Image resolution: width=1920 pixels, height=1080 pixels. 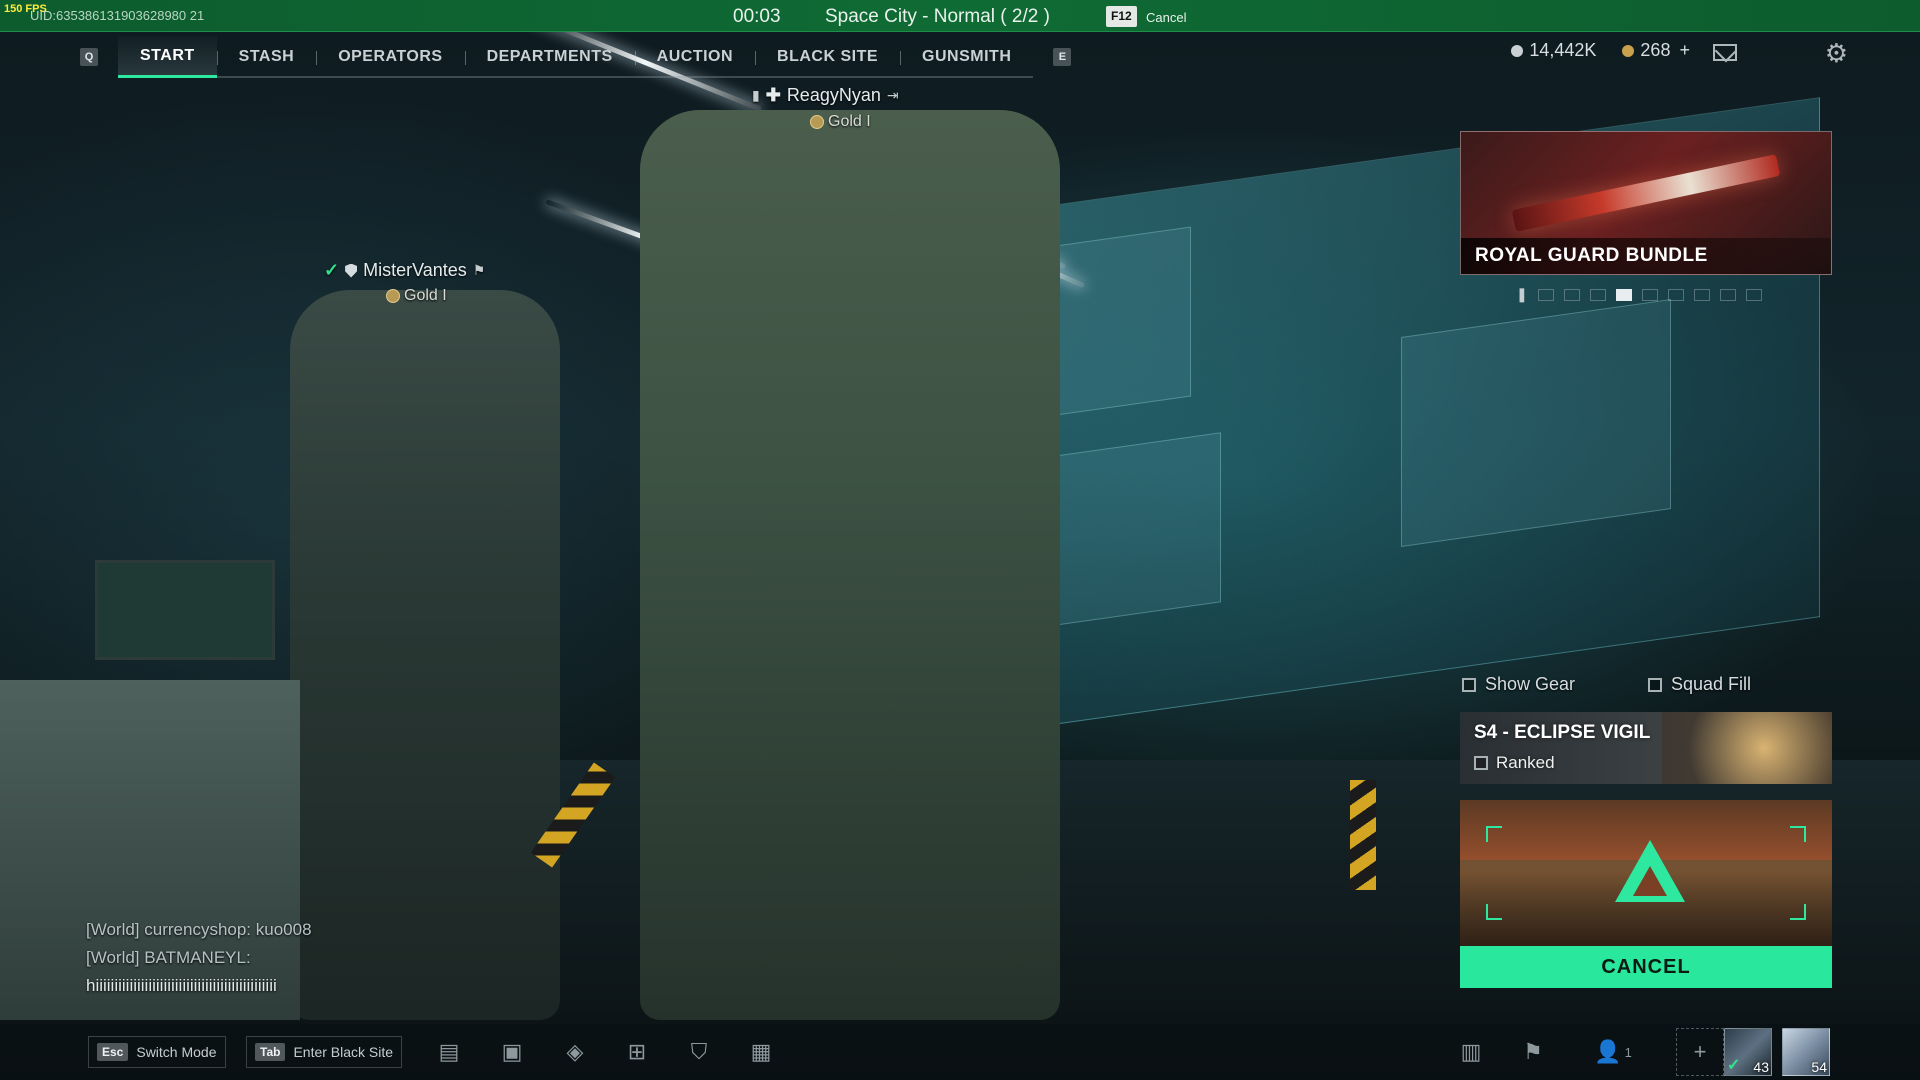 What do you see at coordinates (833, 95) in the screenshot?
I see `leader-name: ReagyNyan` at bounding box center [833, 95].